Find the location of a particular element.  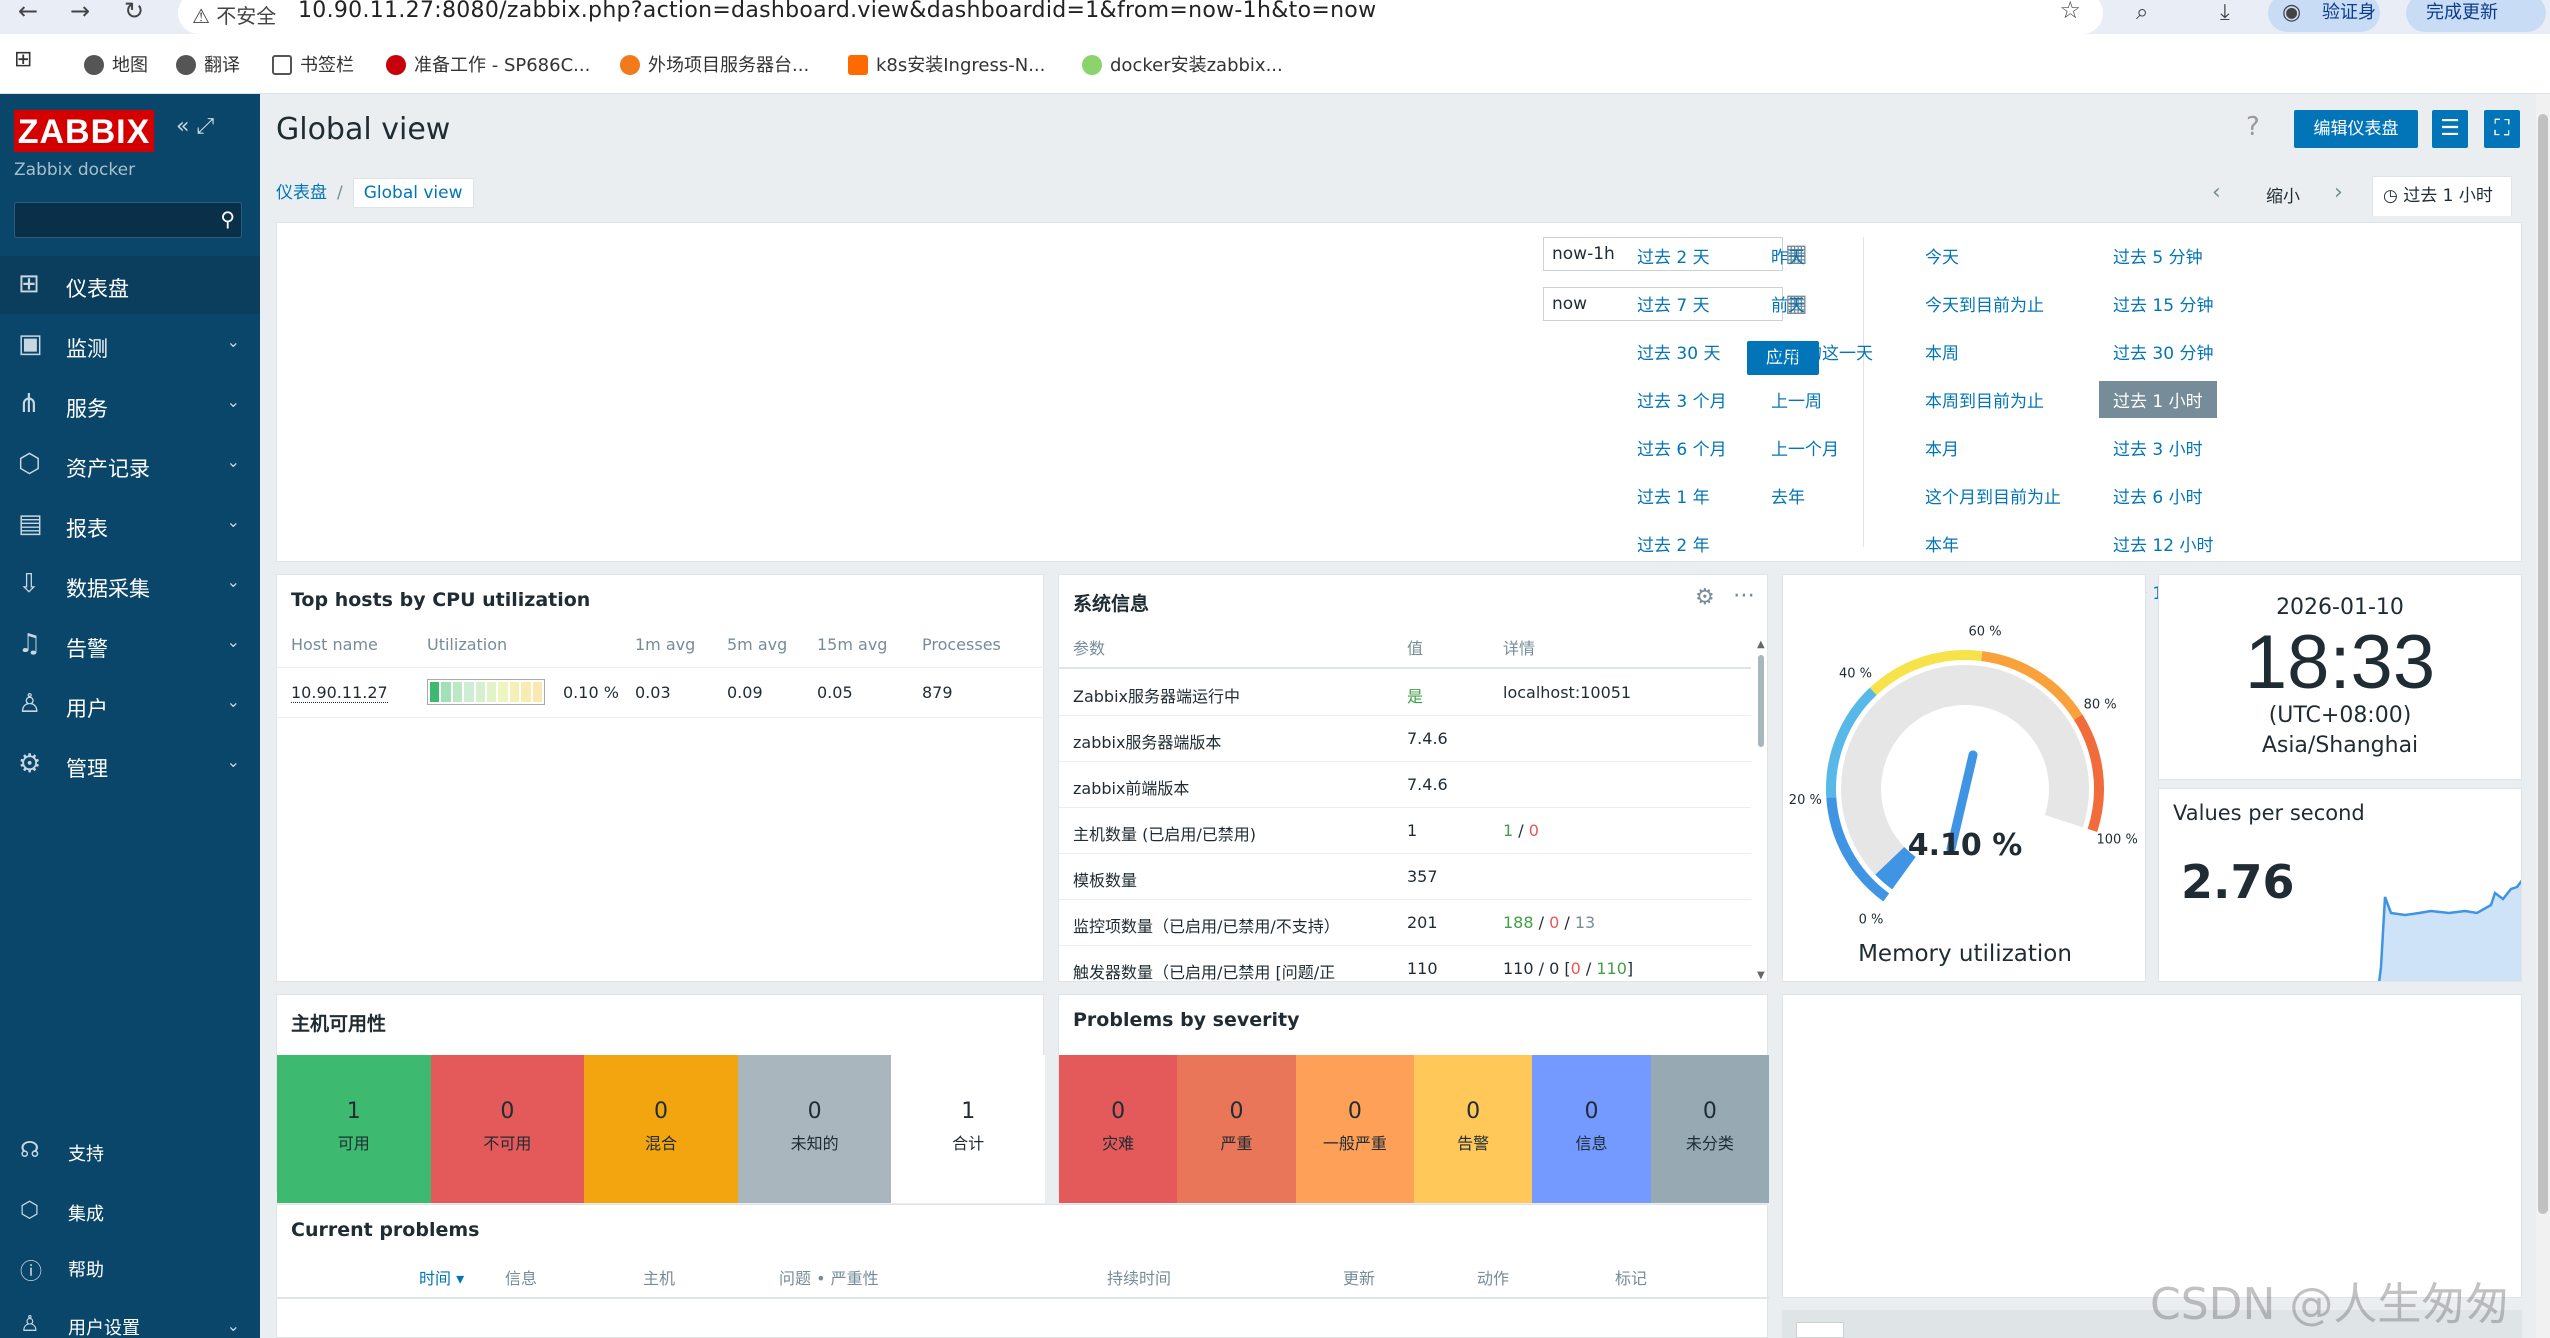

lens-icon: ⌕ is located at coordinates (2142, 12).